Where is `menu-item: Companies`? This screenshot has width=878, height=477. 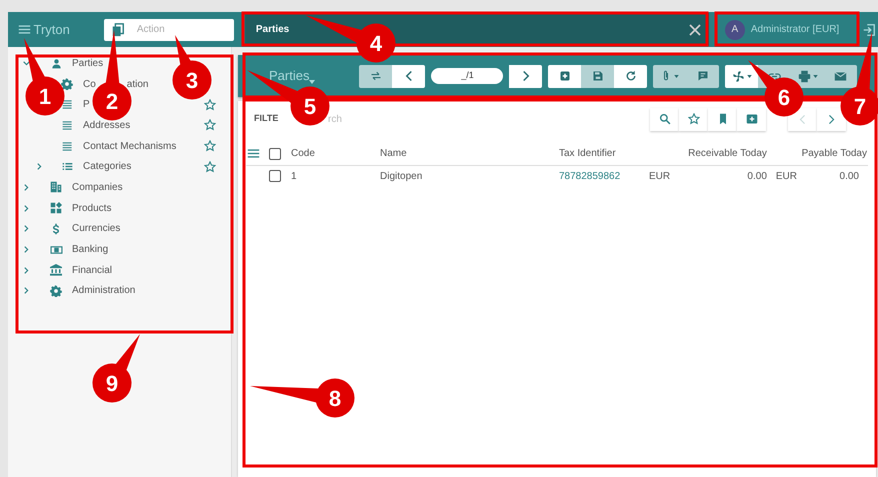 menu-item: Companies is located at coordinates (97, 187).